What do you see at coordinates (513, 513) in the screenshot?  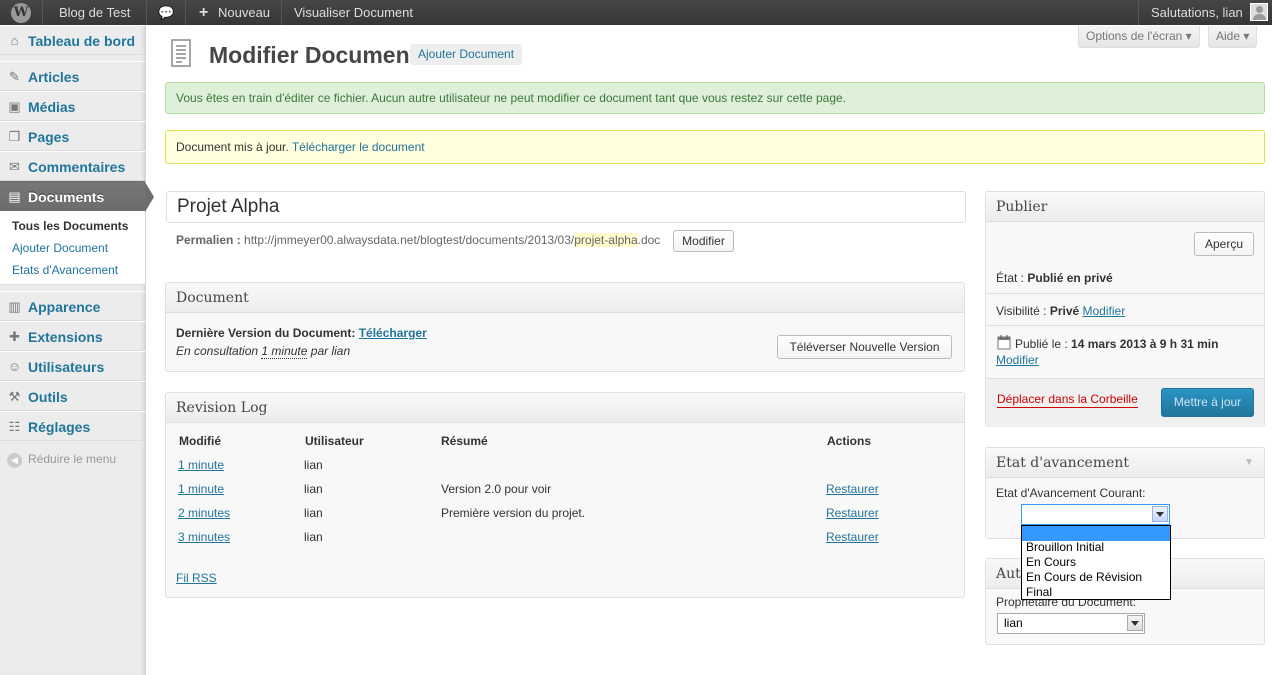 I see `revision-summary: Première version du projet.` at bounding box center [513, 513].